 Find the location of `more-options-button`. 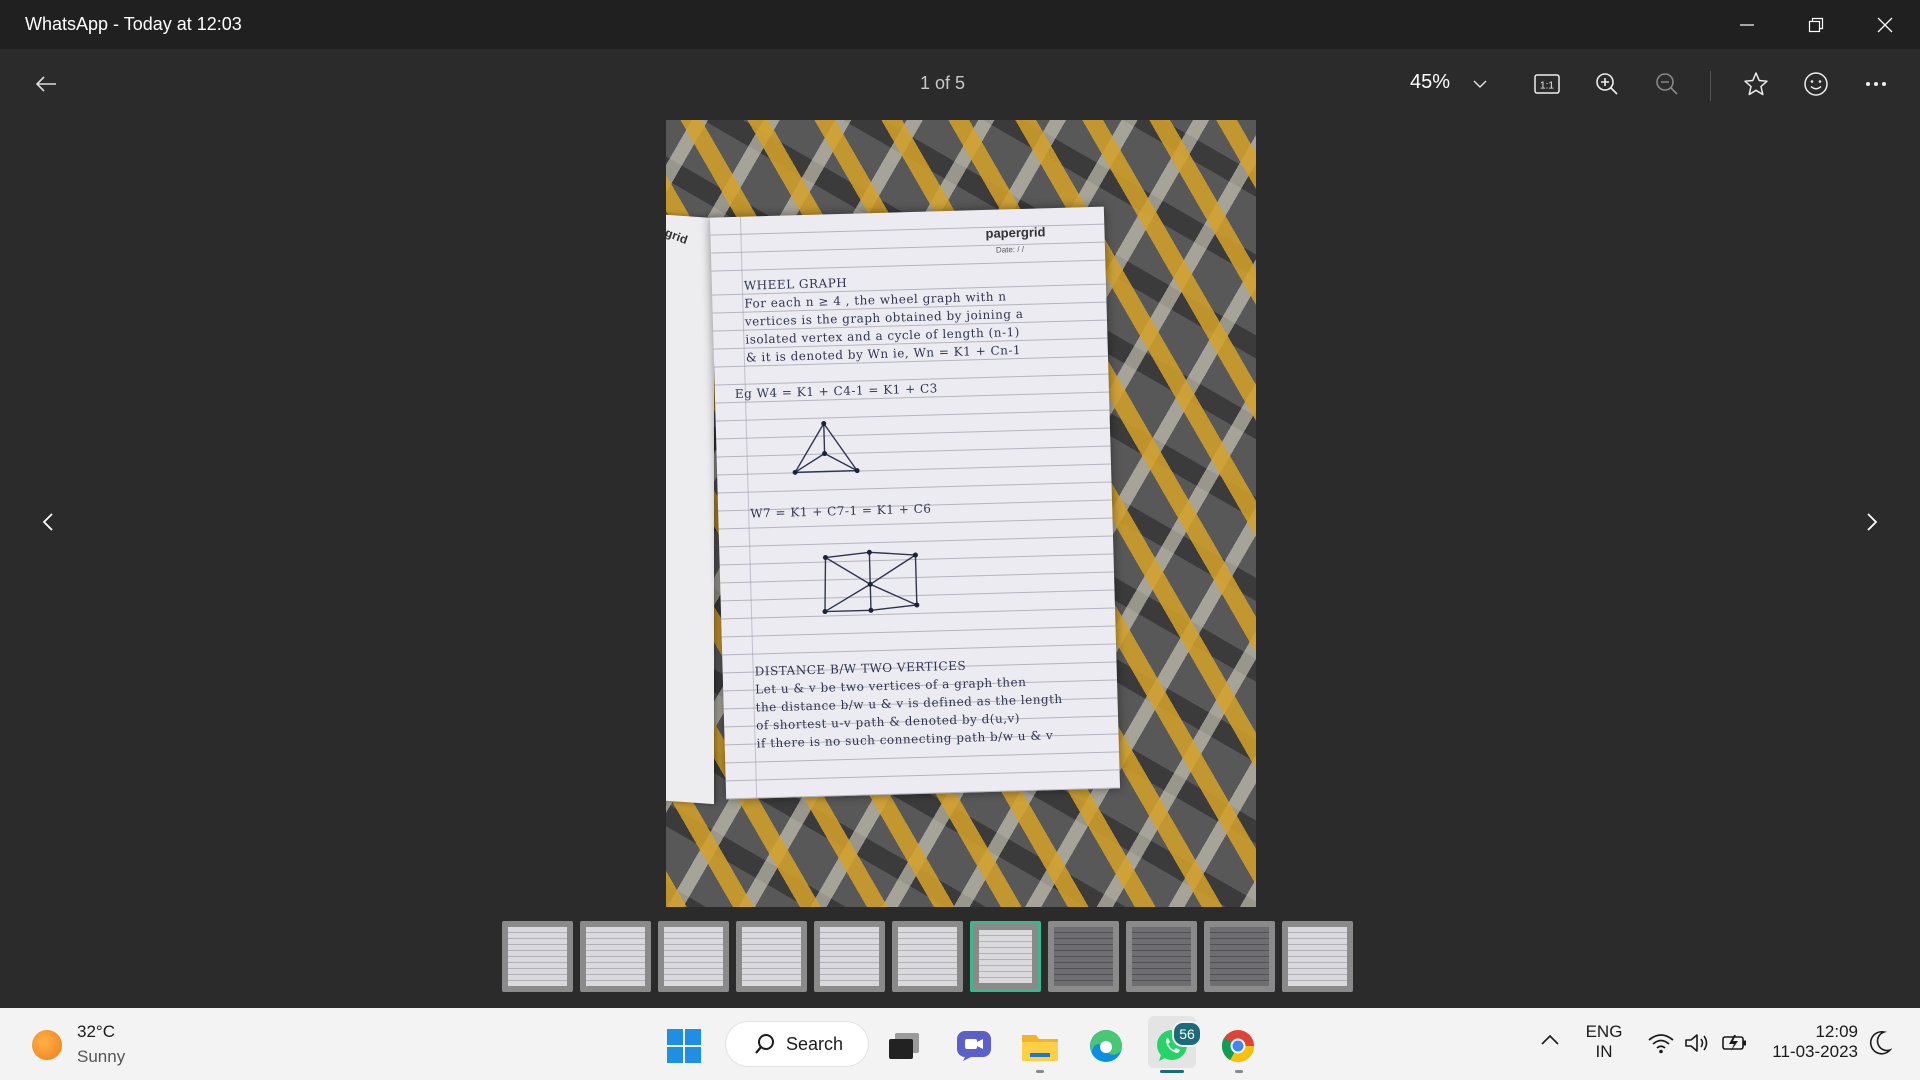

more-options-button is located at coordinates (1876, 84).